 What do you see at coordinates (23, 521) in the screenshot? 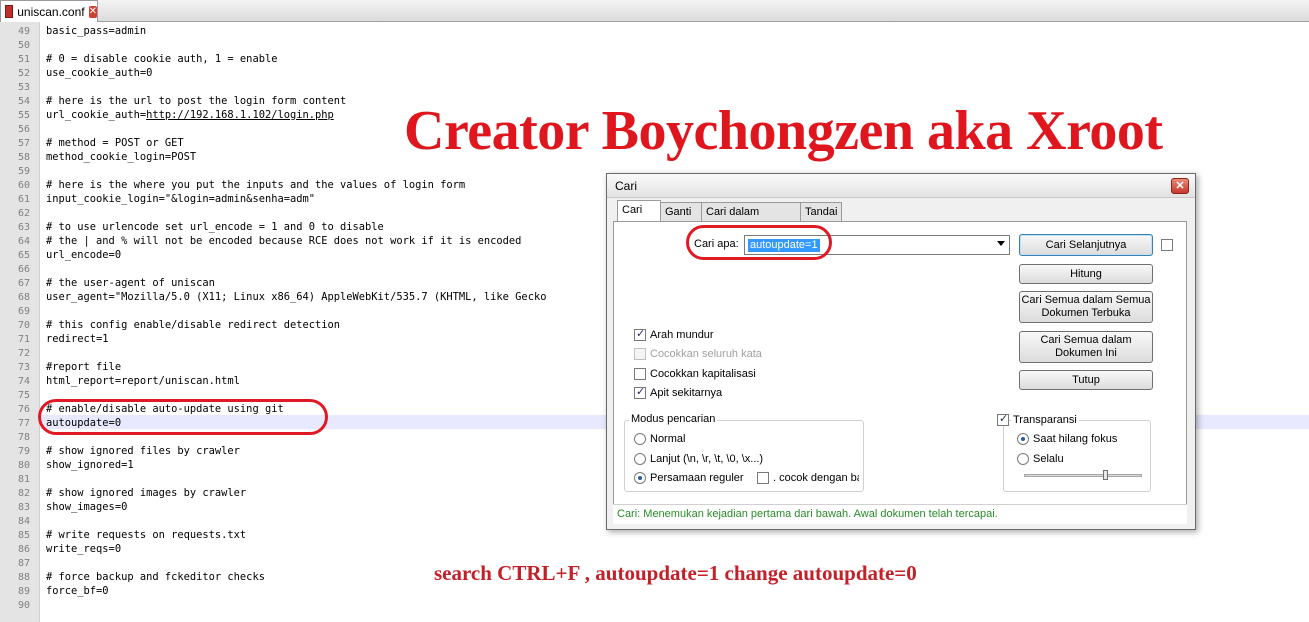
I see `line-number: 84` at bounding box center [23, 521].